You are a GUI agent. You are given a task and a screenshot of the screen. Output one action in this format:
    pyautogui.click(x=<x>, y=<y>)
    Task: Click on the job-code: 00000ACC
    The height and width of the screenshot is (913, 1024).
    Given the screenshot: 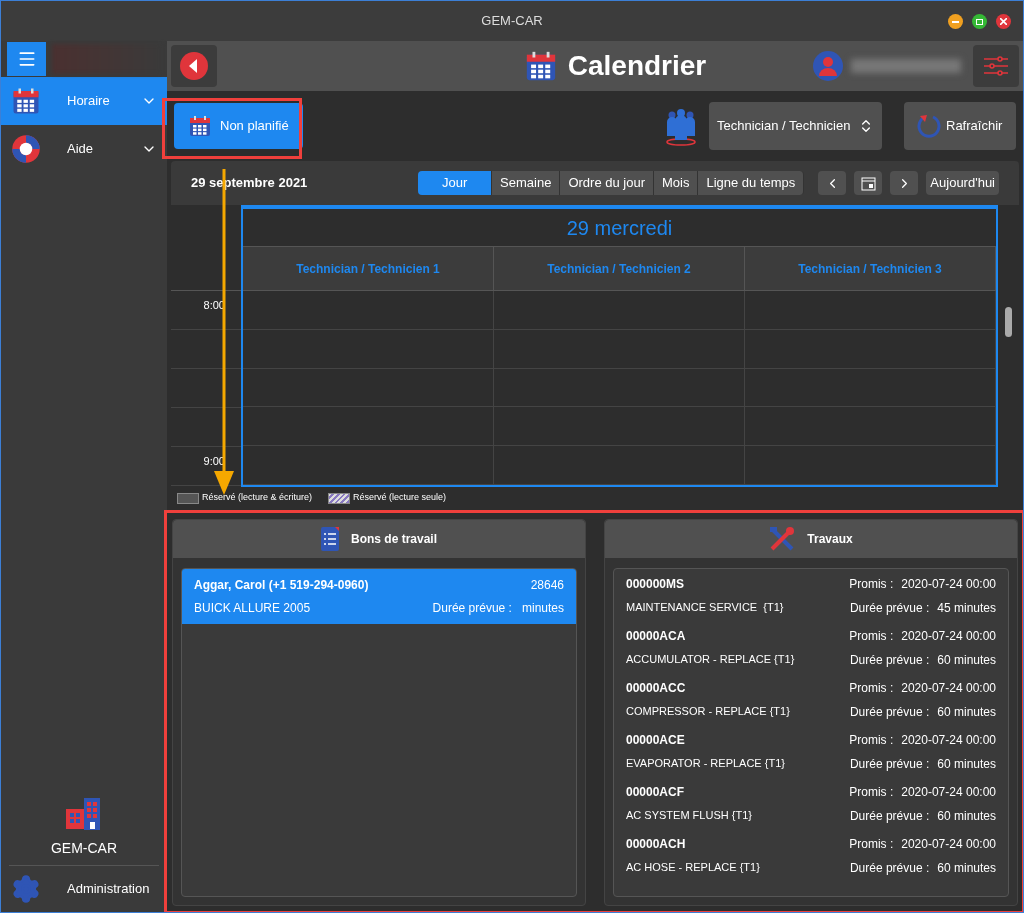 What is the action you would take?
    pyautogui.click(x=656, y=688)
    